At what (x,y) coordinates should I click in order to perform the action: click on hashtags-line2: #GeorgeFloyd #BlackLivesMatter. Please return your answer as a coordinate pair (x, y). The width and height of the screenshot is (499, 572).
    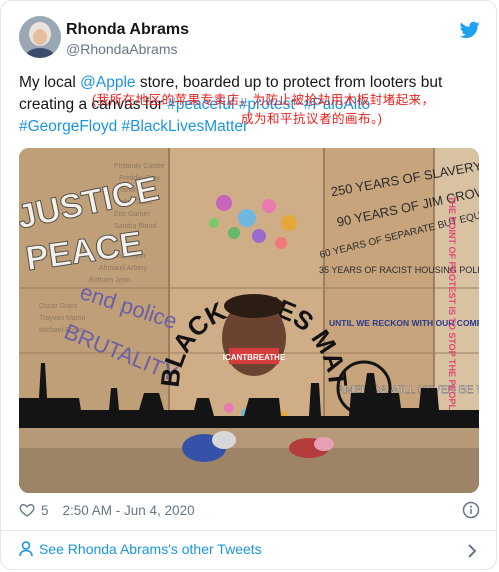
    Looking at the image, I should click on (133, 126).